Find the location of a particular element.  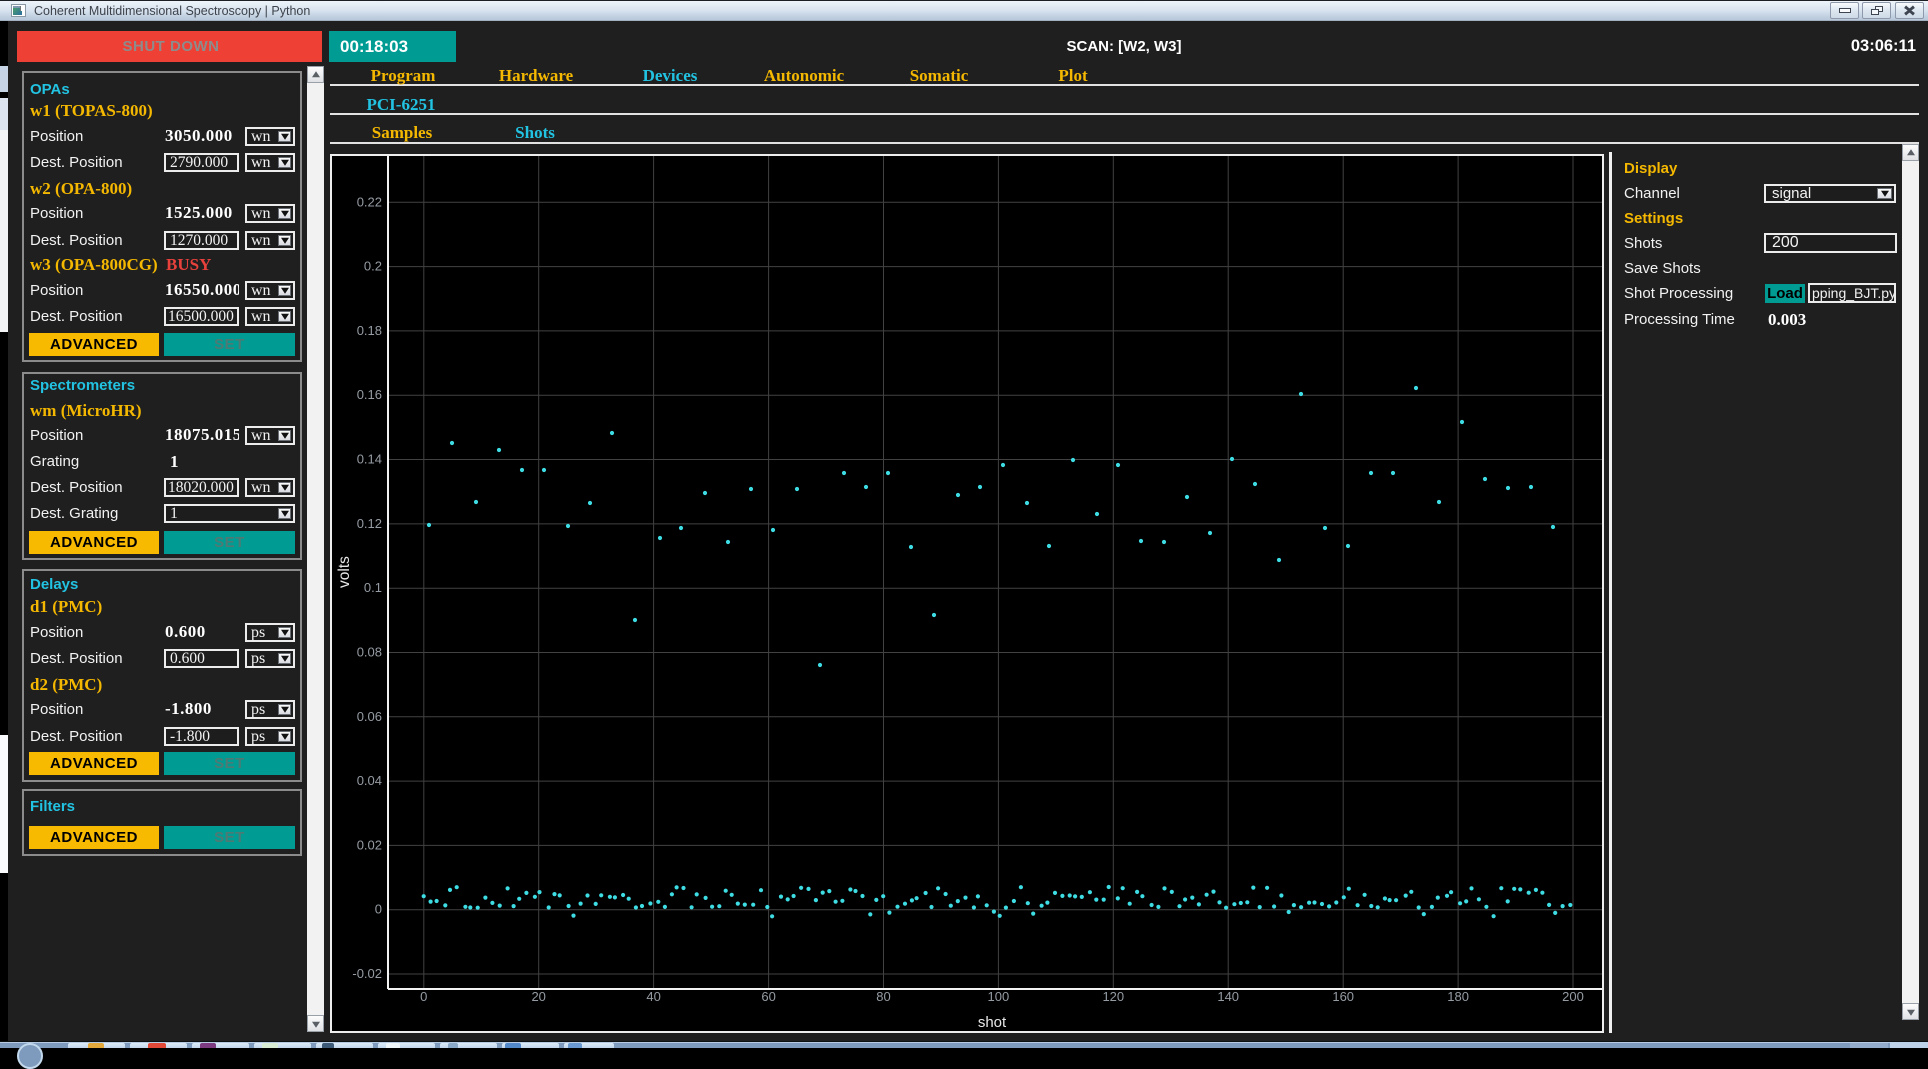

svg-text: 60 is located at coordinates (768, 996).